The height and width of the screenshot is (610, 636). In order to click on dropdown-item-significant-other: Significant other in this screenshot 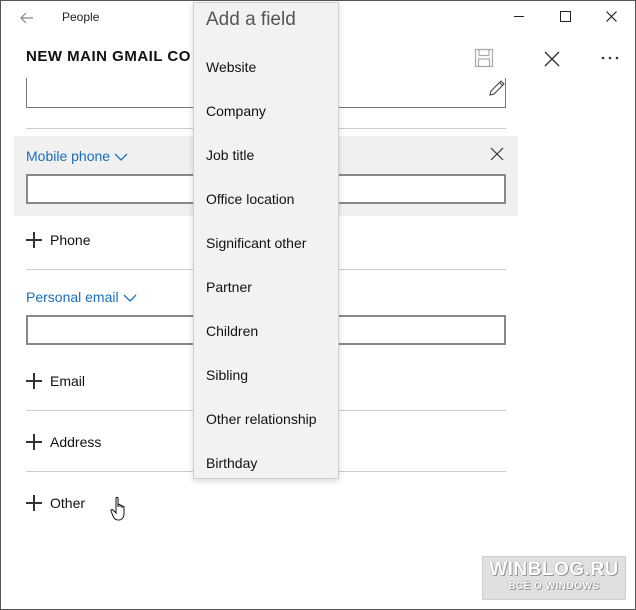, I will do `click(256, 243)`.